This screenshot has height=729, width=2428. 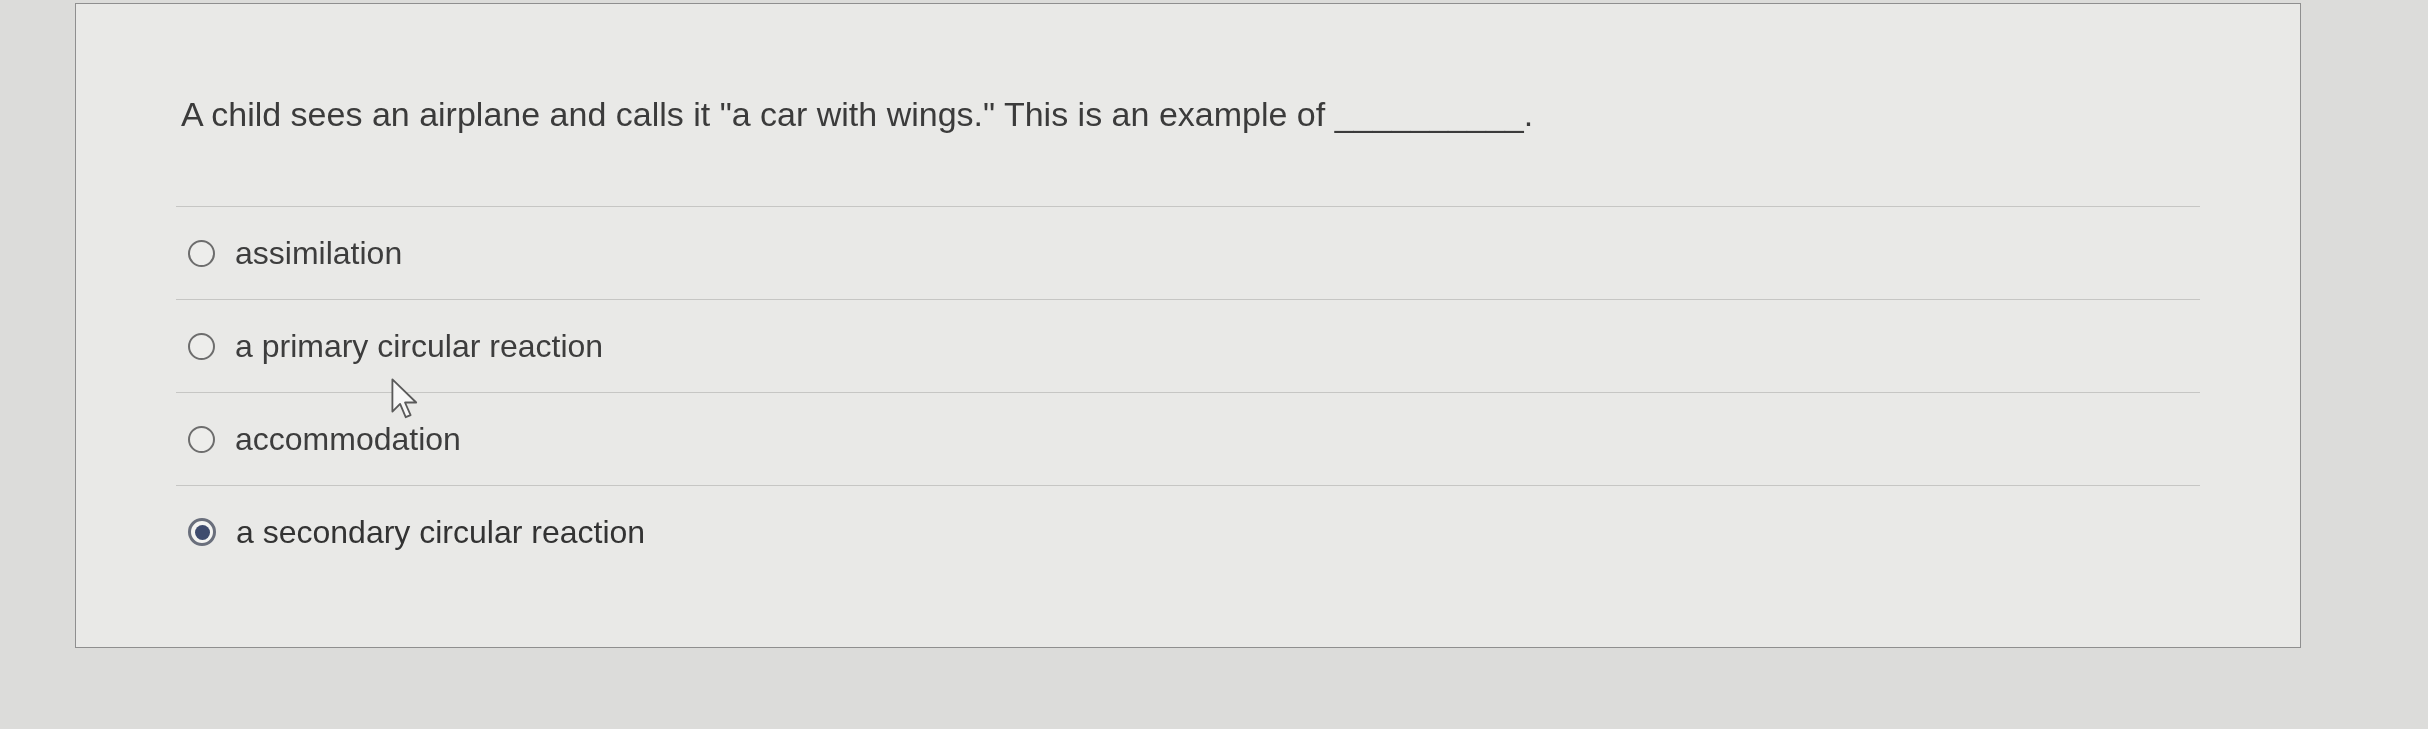 What do you see at coordinates (348, 439) in the screenshot?
I see `answer-option-label: accommodation` at bounding box center [348, 439].